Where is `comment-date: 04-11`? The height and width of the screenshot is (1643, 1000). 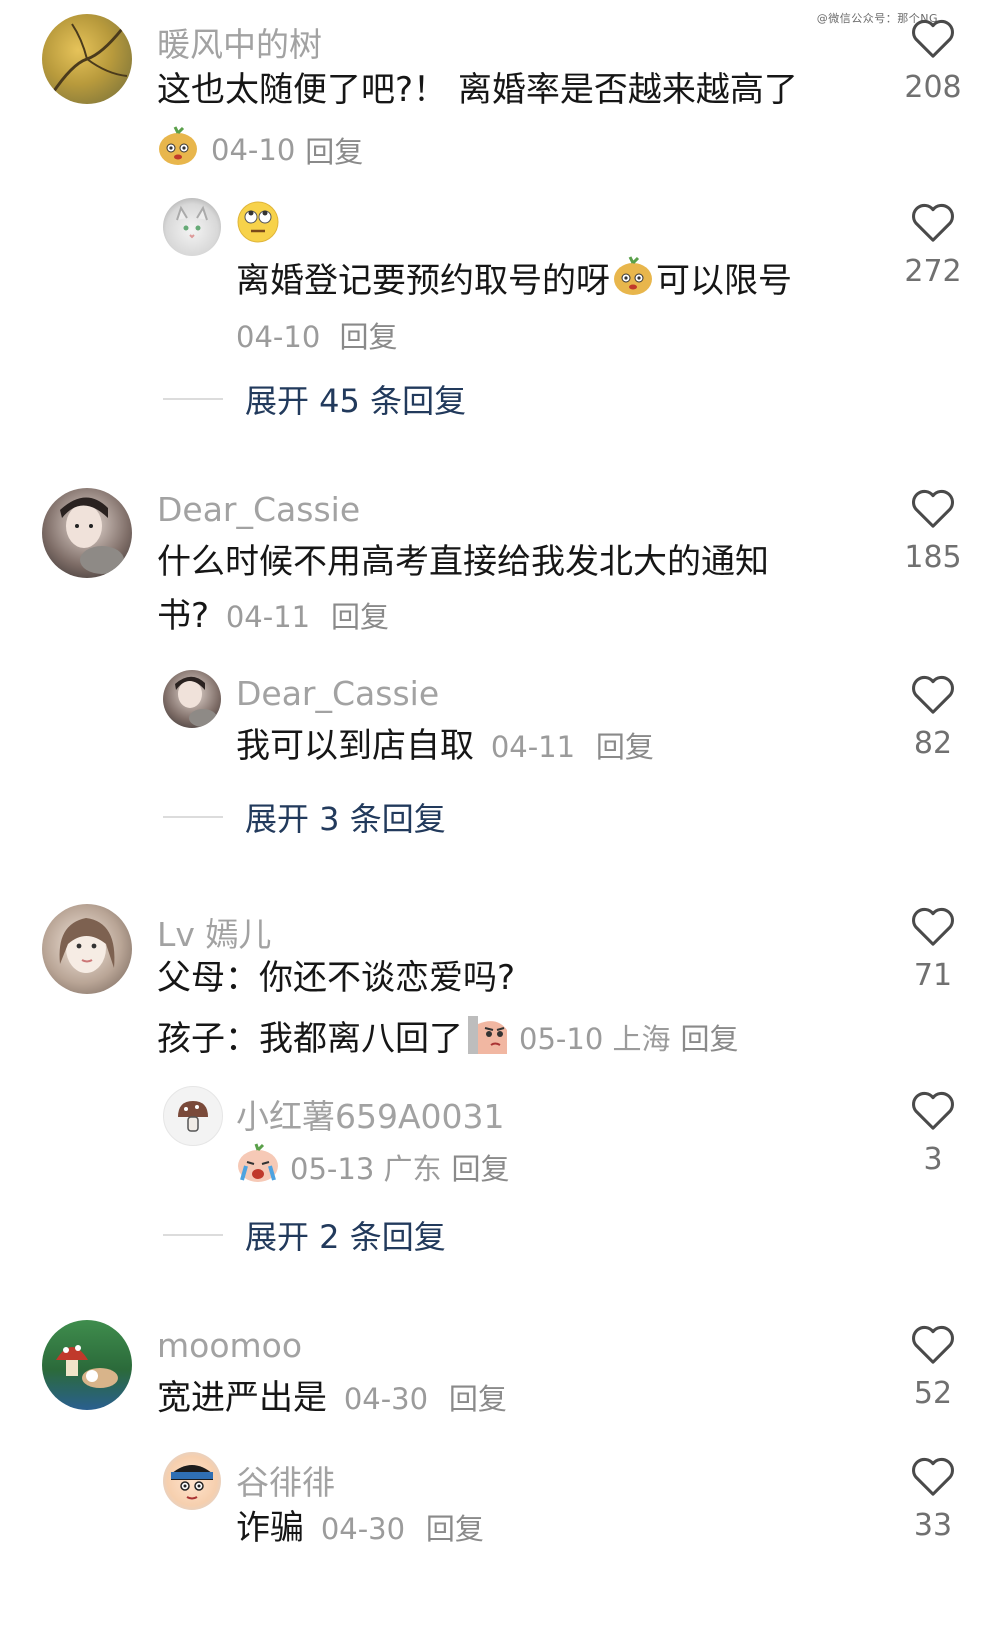 comment-date: 04-11 is located at coordinates (268, 617).